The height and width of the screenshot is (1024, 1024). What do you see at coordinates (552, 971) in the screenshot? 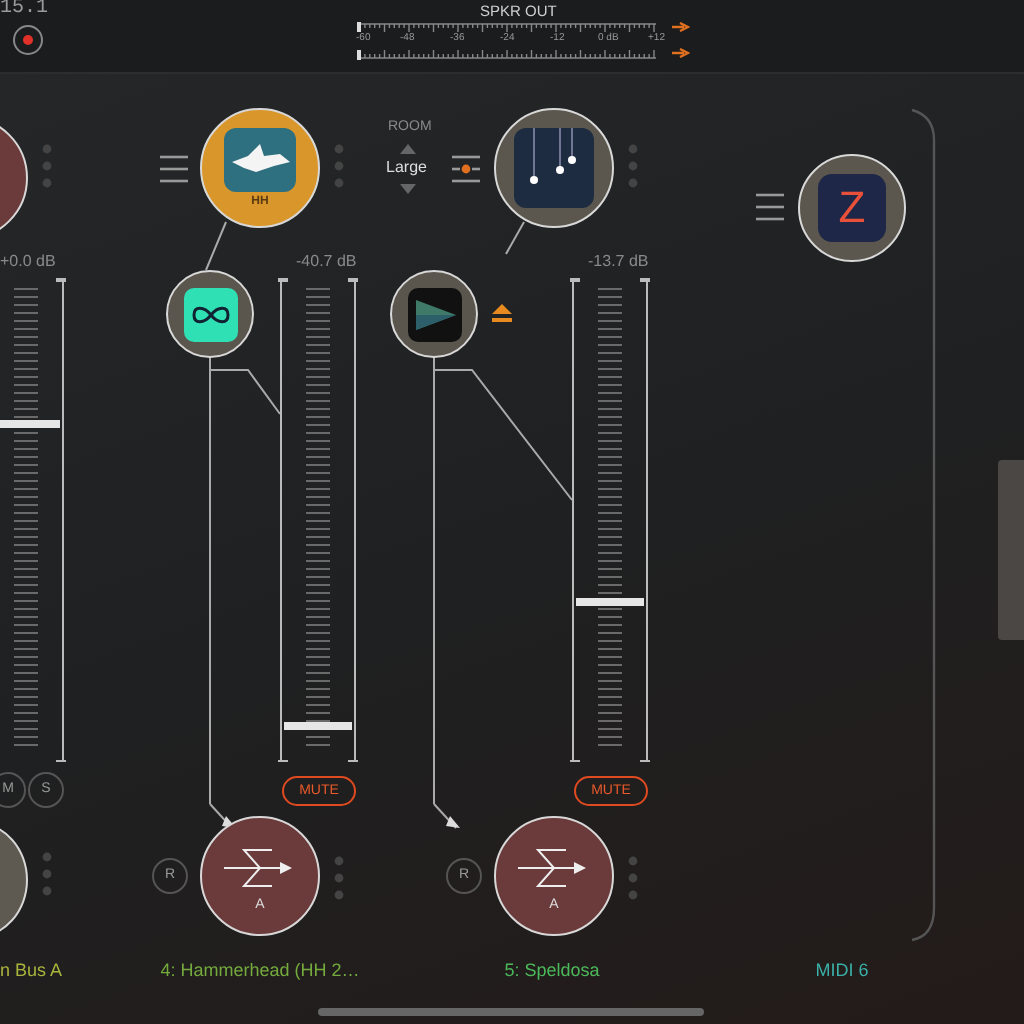
I see `channel-name: 5: Speldosa` at bounding box center [552, 971].